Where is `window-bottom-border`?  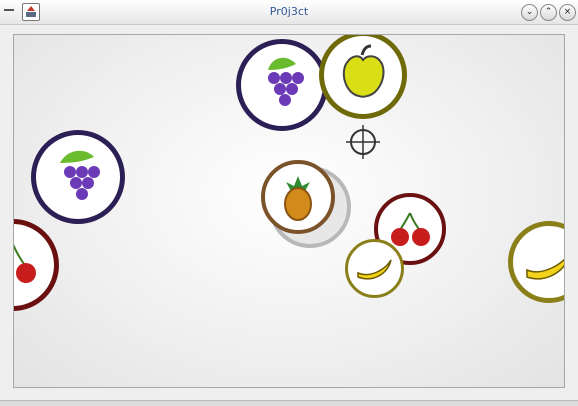
window-bottom-border is located at coordinates (289, 403).